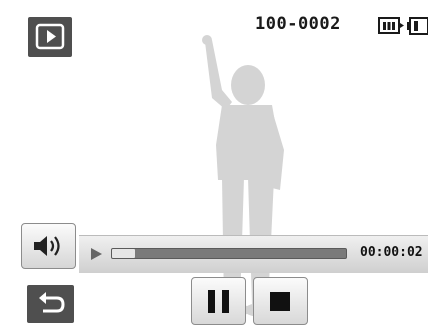 The height and width of the screenshot is (328, 428). Describe the element at coordinates (96, 254) in the screenshot. I see `play-position-icon` at that location.